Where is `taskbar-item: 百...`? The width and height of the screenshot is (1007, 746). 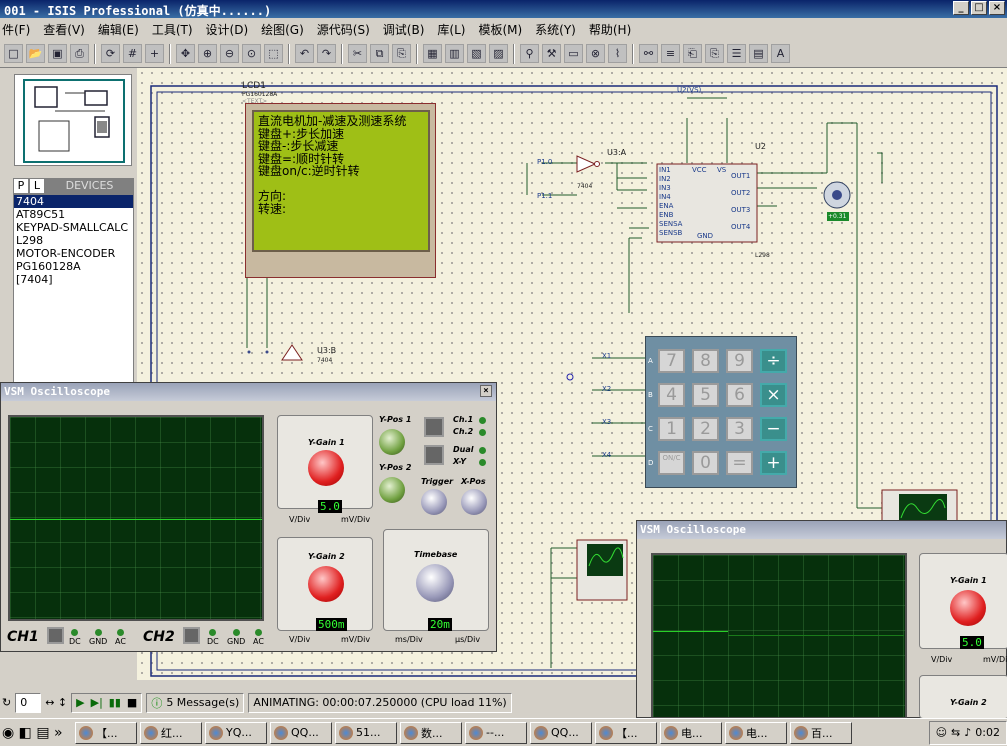 taskbar-item: 百... is located at coordinates (821, 732).